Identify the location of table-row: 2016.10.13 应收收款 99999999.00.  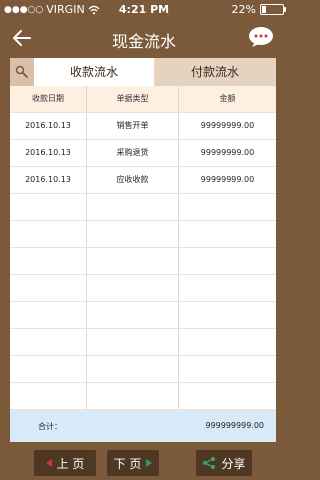
(143, 180).